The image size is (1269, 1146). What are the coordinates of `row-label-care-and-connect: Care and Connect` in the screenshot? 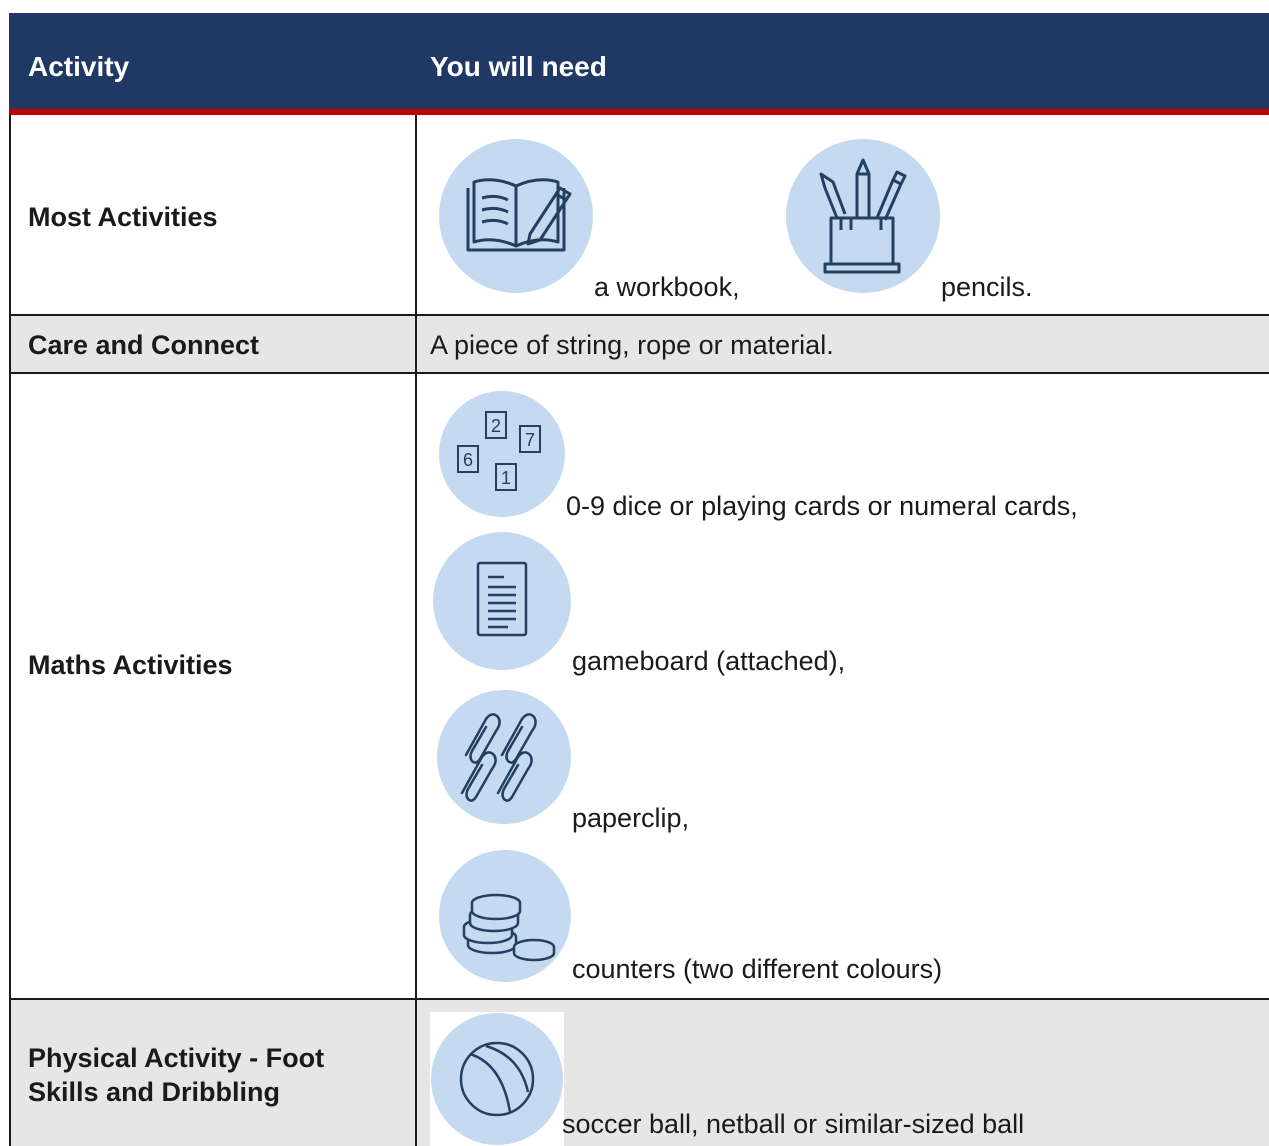 It's located at (144, 345).